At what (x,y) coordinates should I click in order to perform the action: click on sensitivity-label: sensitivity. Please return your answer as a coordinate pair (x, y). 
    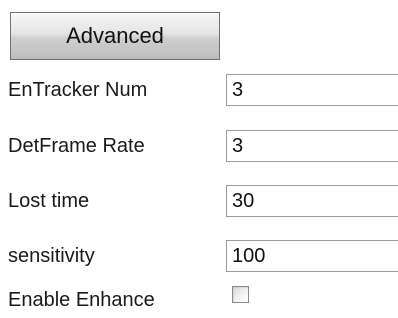
    Looking at the image, I should click on (51, 256).